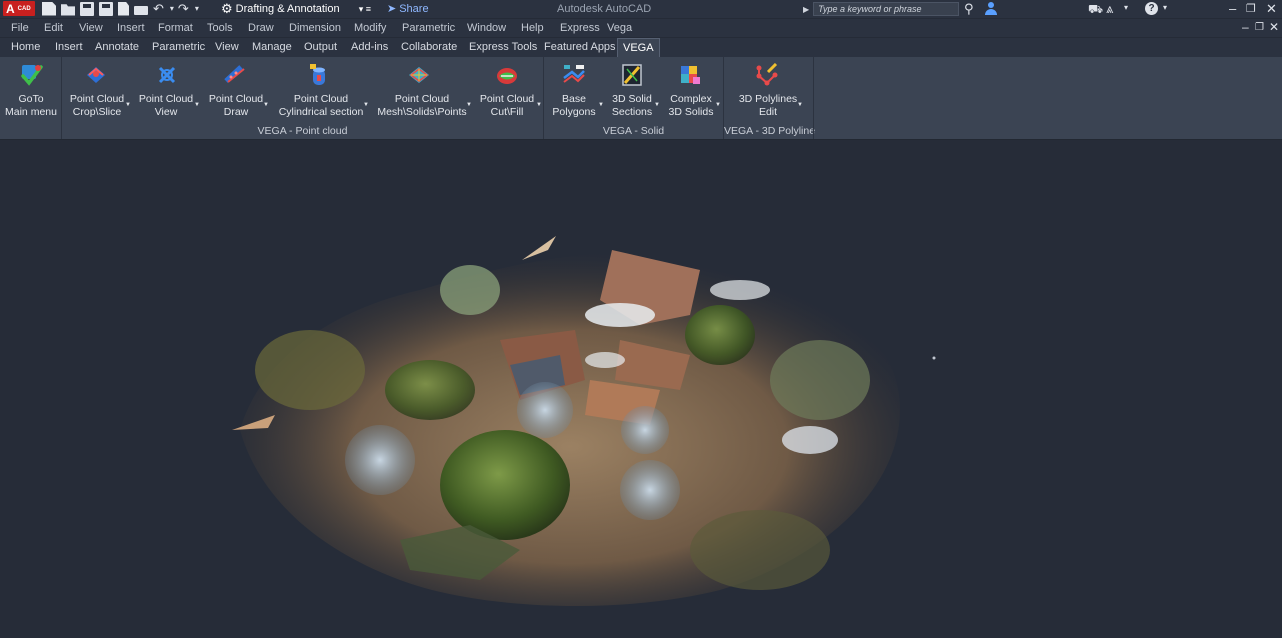 Image resolution: width=1282 pixels, height=638 pixels. I want to click on complex-solids-icon, so click(690, 75).